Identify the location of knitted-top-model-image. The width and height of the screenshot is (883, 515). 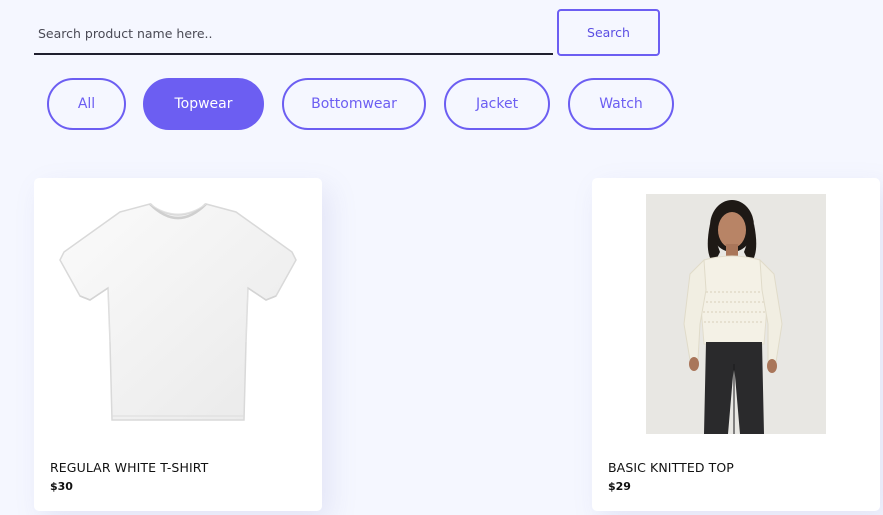
(736, 314).